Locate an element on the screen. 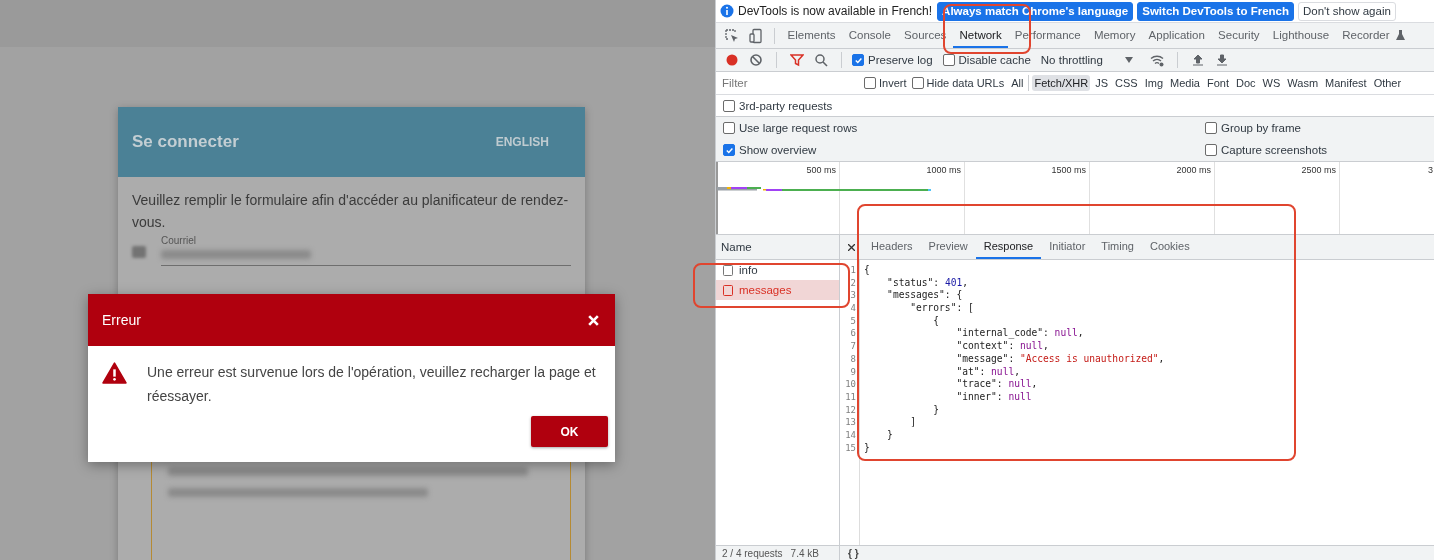  column-header: Name is located at coordinates (736, 247).